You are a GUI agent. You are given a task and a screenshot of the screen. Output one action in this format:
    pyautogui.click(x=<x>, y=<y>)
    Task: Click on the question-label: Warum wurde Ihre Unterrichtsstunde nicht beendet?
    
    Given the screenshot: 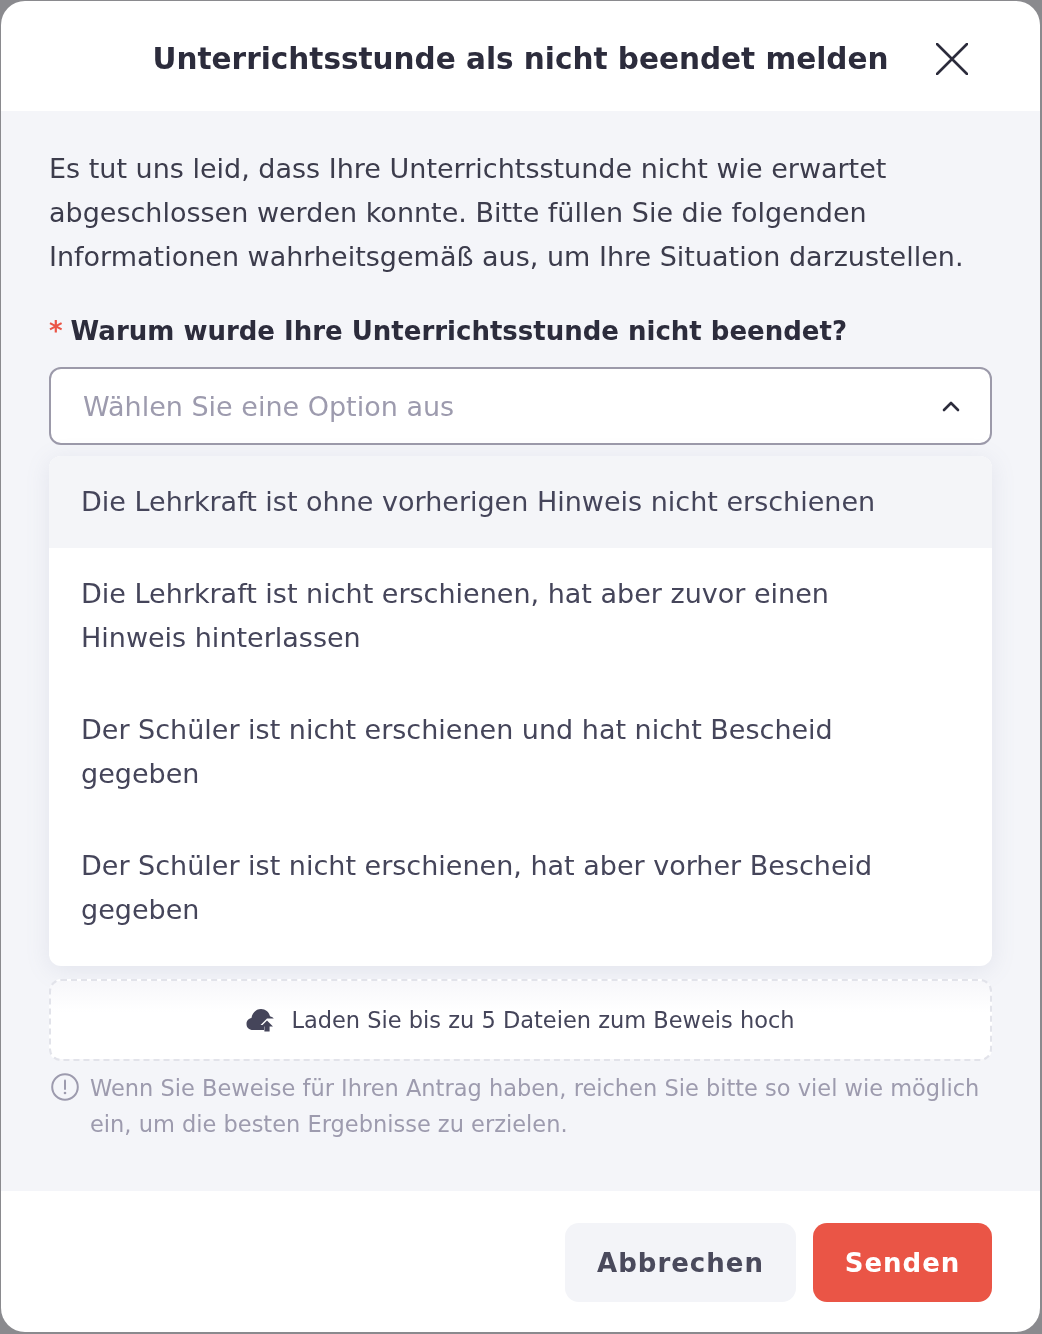 What is the action you would take?
    pyautogui.click(x=458, y=331)
    